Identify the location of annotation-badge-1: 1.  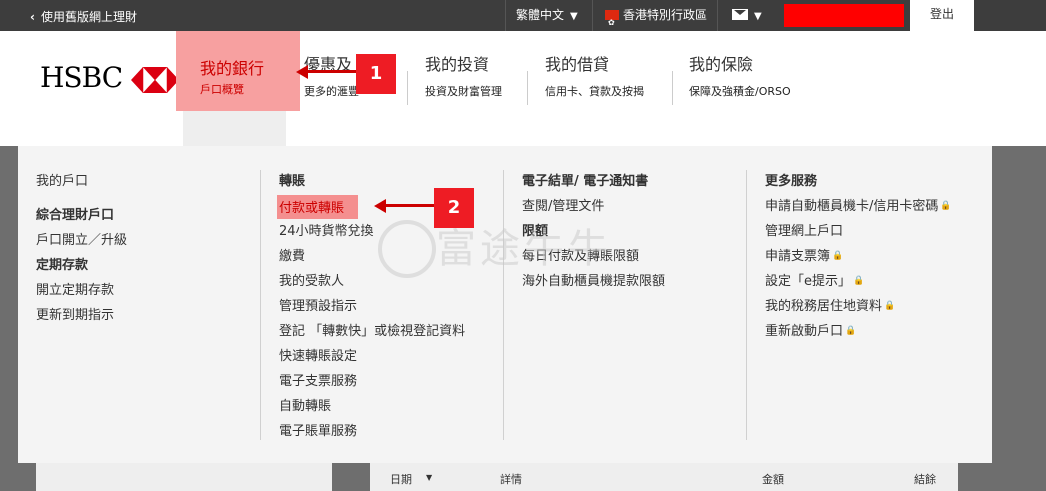
(376, 74).